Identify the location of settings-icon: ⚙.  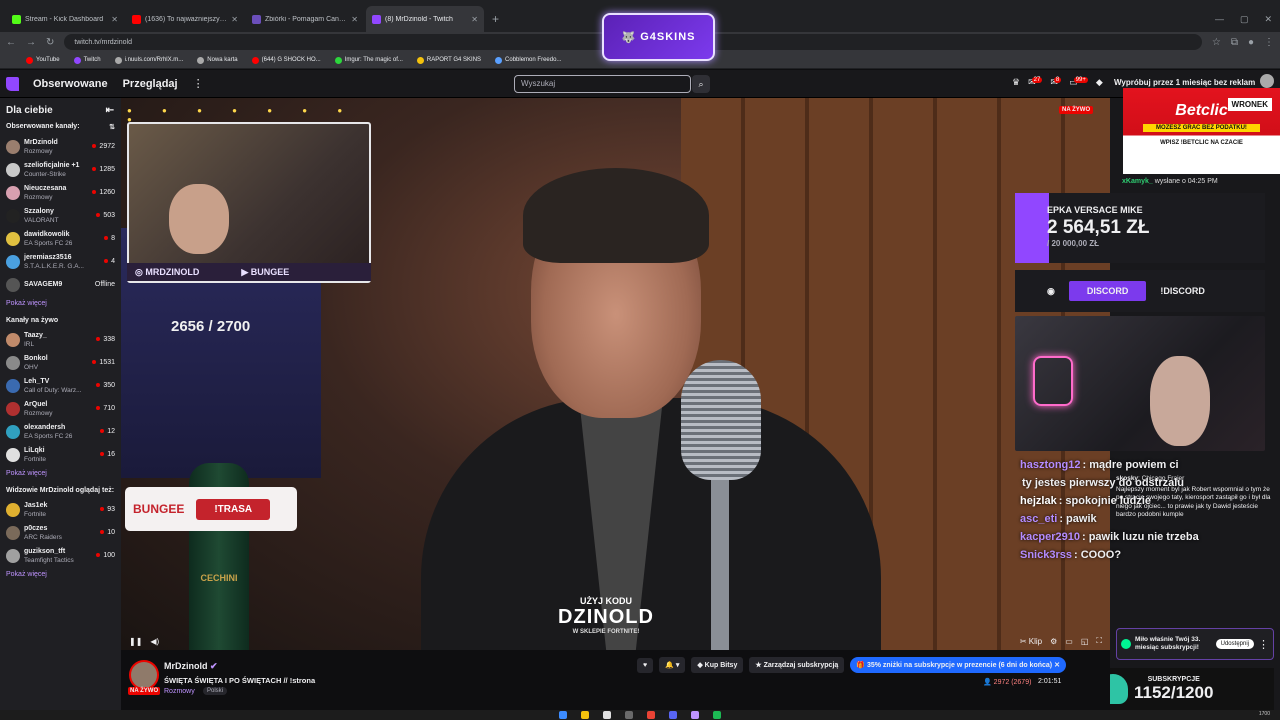
(1053, 641).